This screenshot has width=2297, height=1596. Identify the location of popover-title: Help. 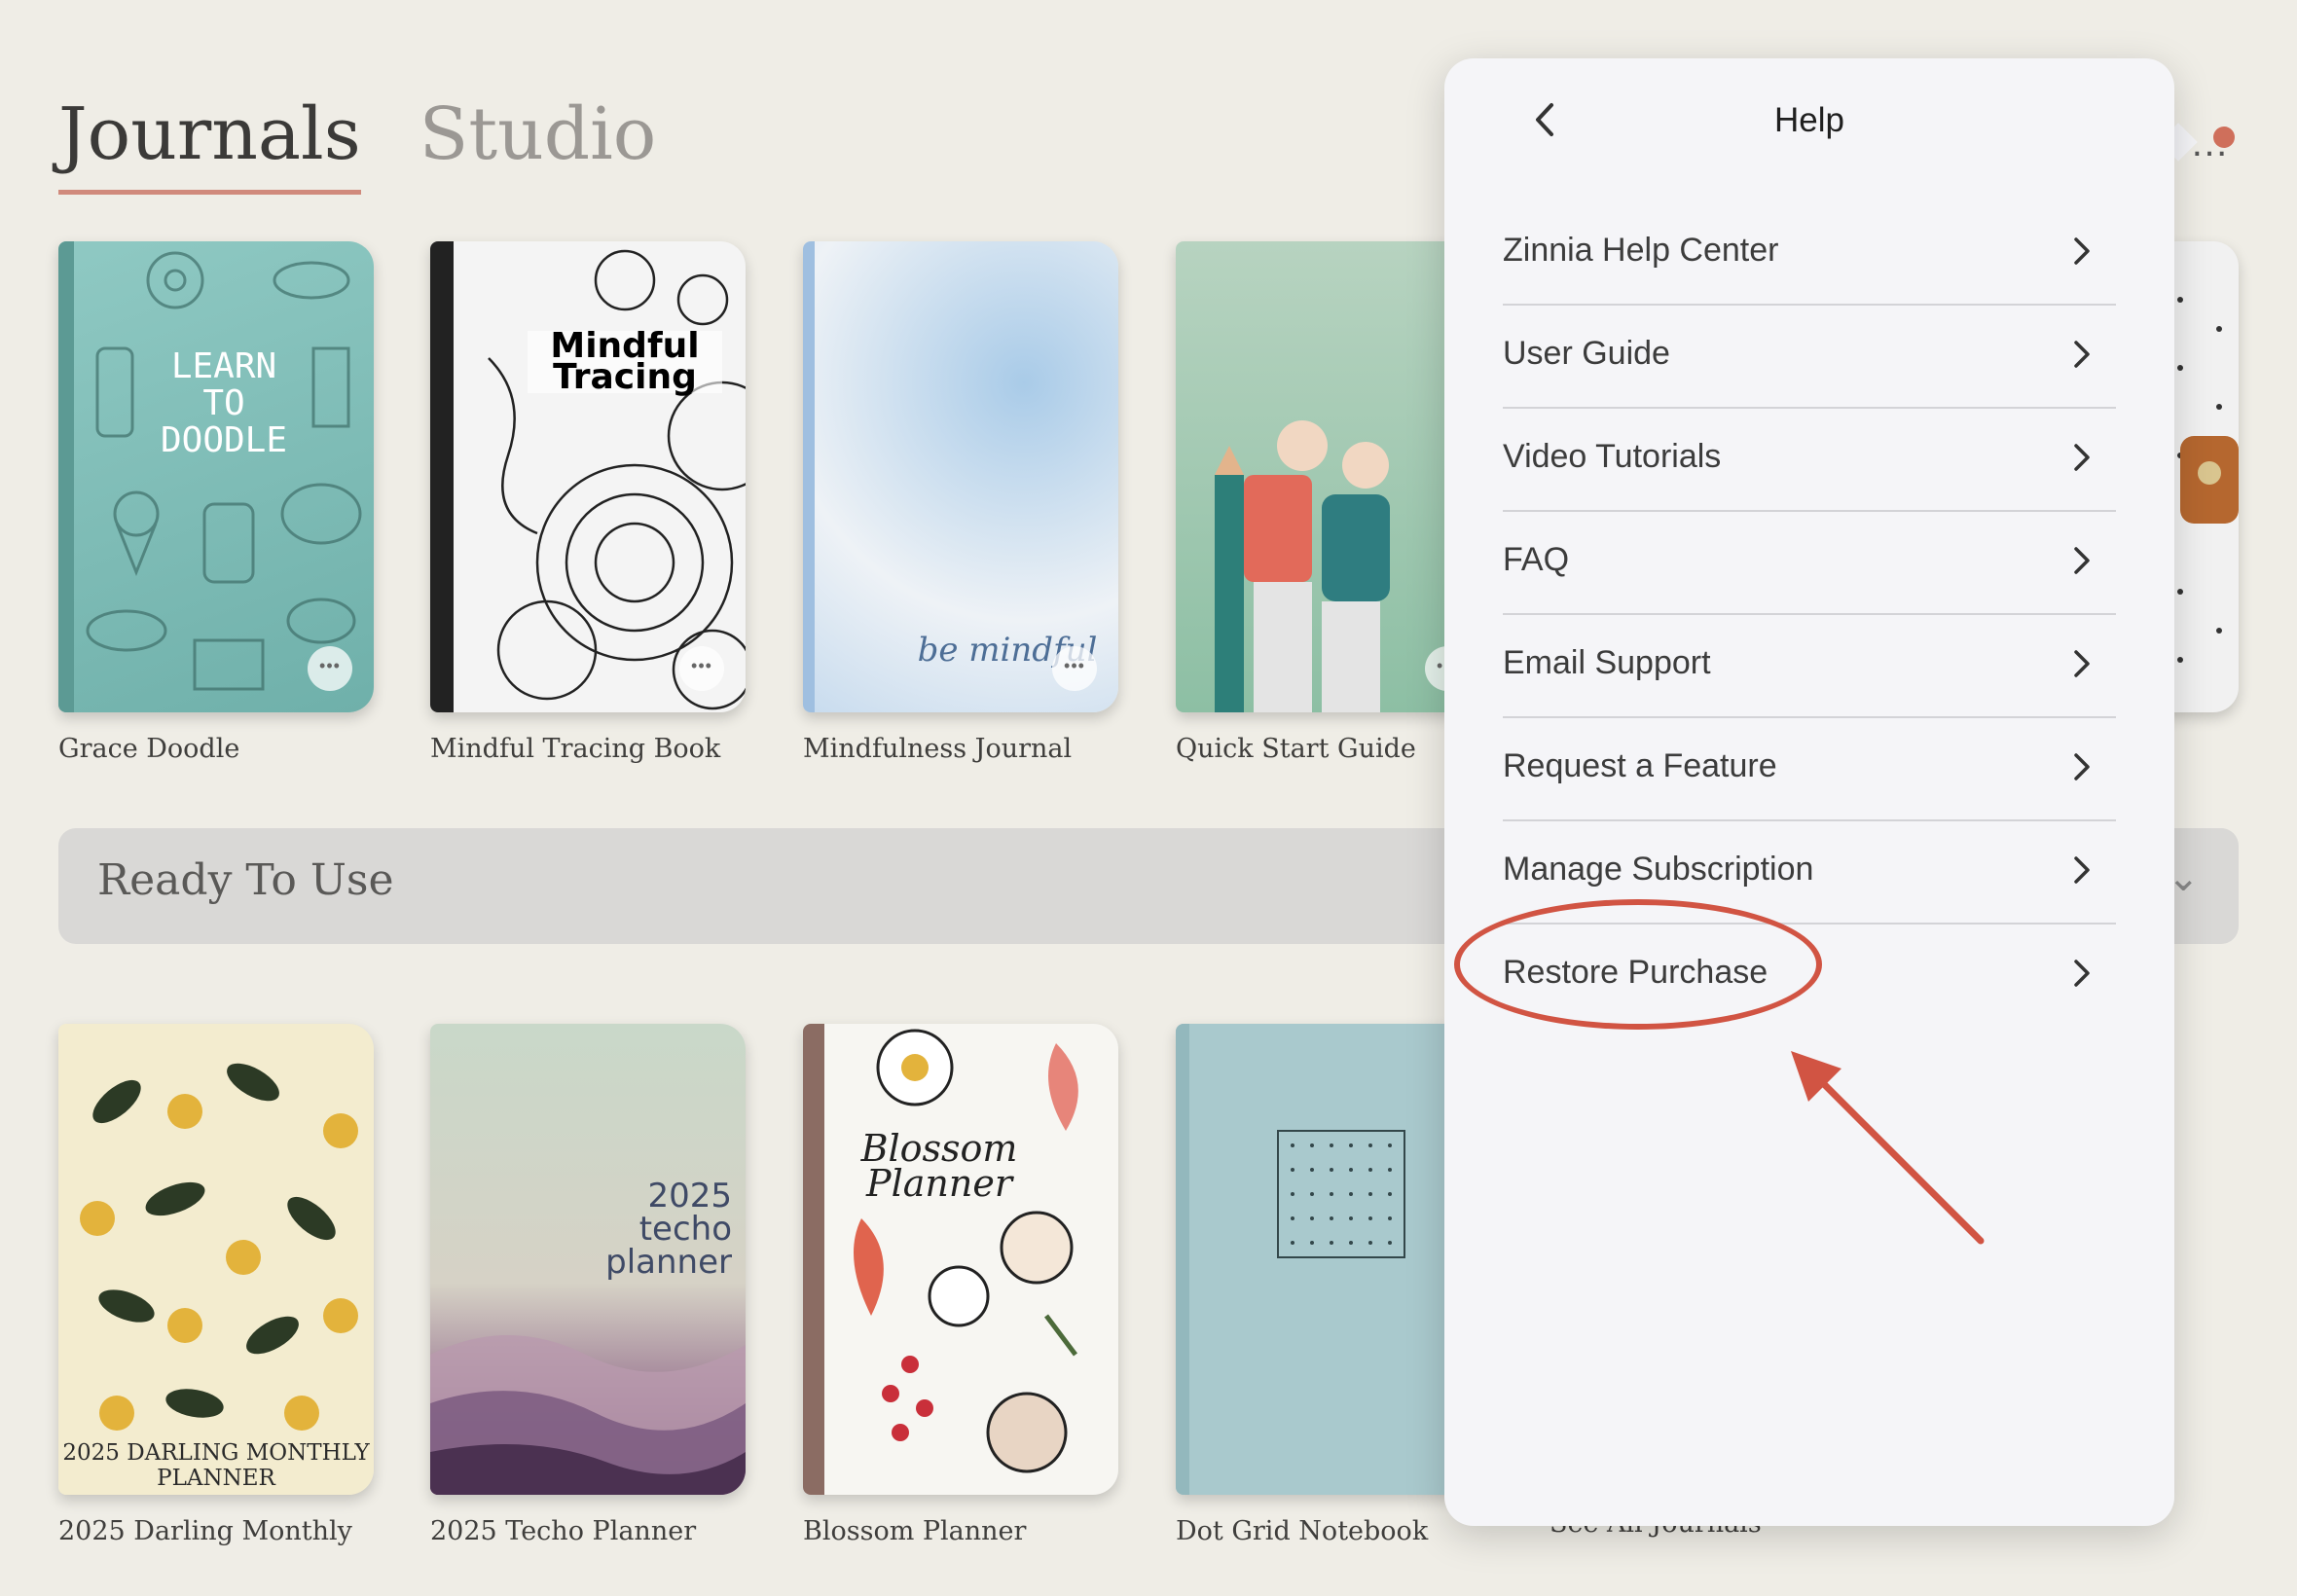
(1809, 120).